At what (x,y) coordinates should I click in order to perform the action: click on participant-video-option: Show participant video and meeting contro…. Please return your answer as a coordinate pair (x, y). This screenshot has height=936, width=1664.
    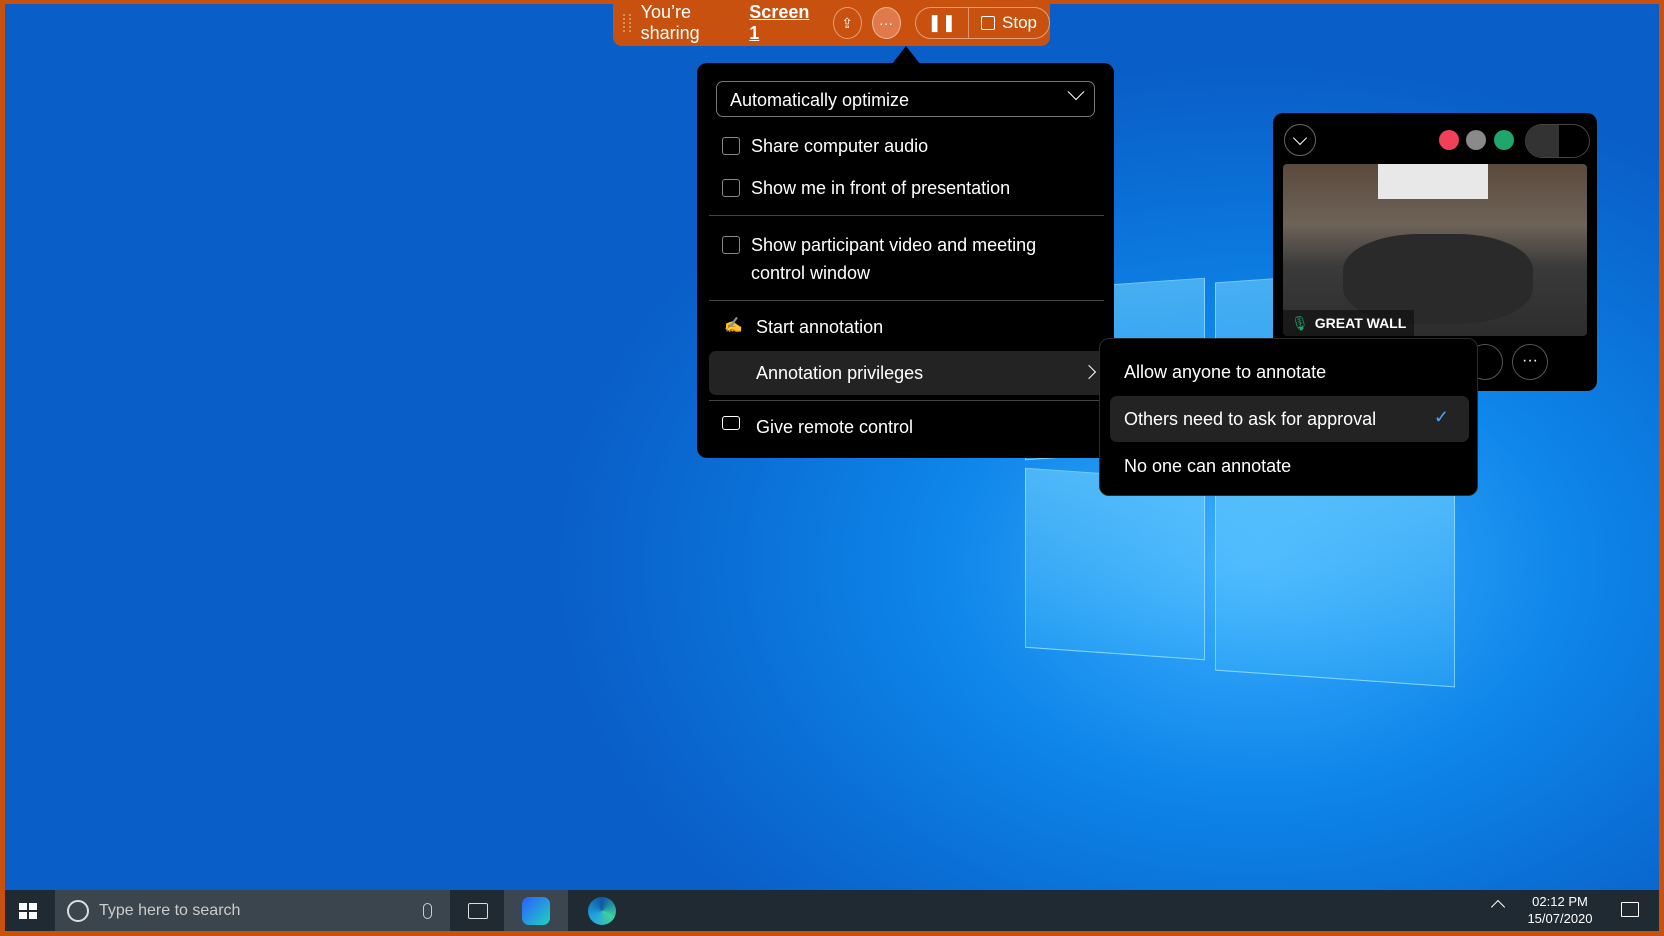
    Looking at the image, I should click on (905, 259).